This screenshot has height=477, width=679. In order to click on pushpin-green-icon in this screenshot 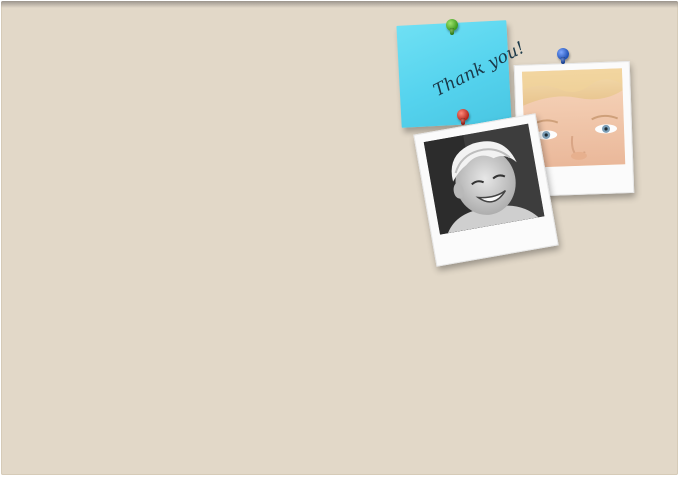, I will do `click(452, 25)`.